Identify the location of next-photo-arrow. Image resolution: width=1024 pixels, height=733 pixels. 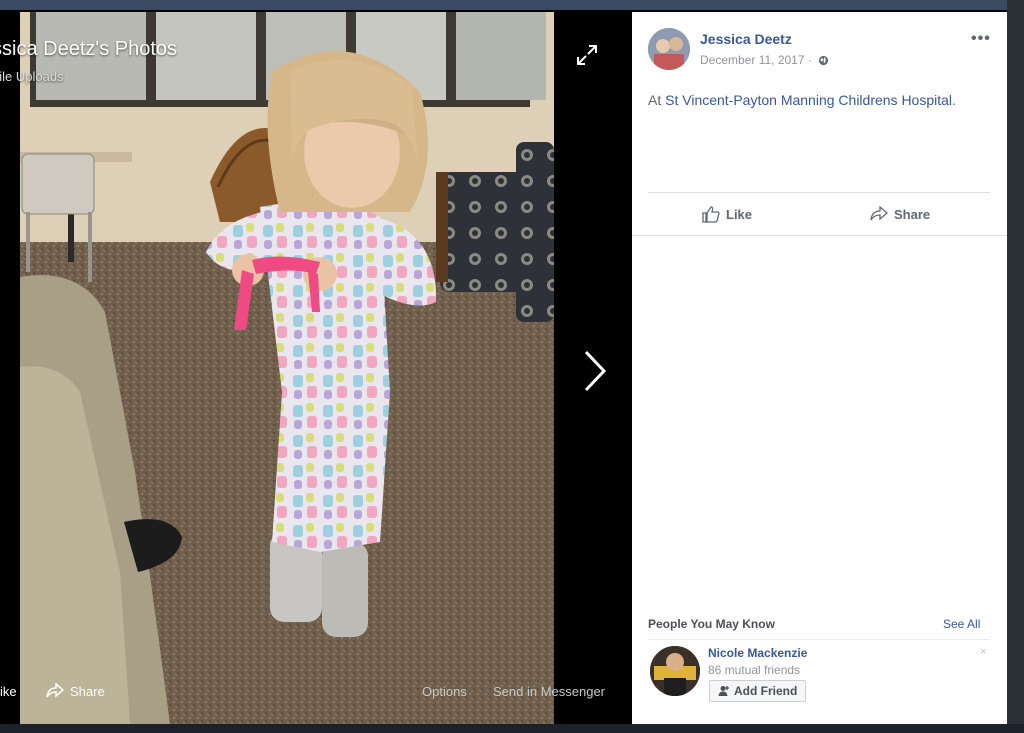
(595, 371).